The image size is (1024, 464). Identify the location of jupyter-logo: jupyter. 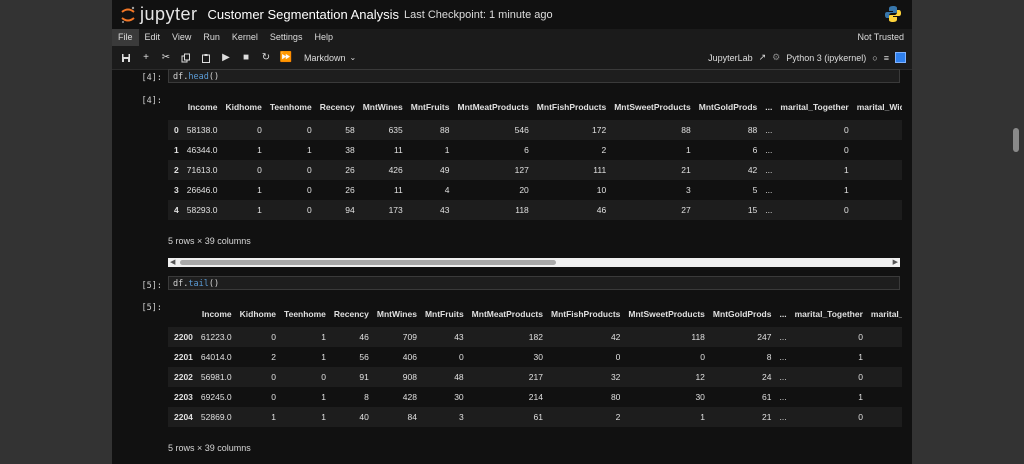
(159, 14).